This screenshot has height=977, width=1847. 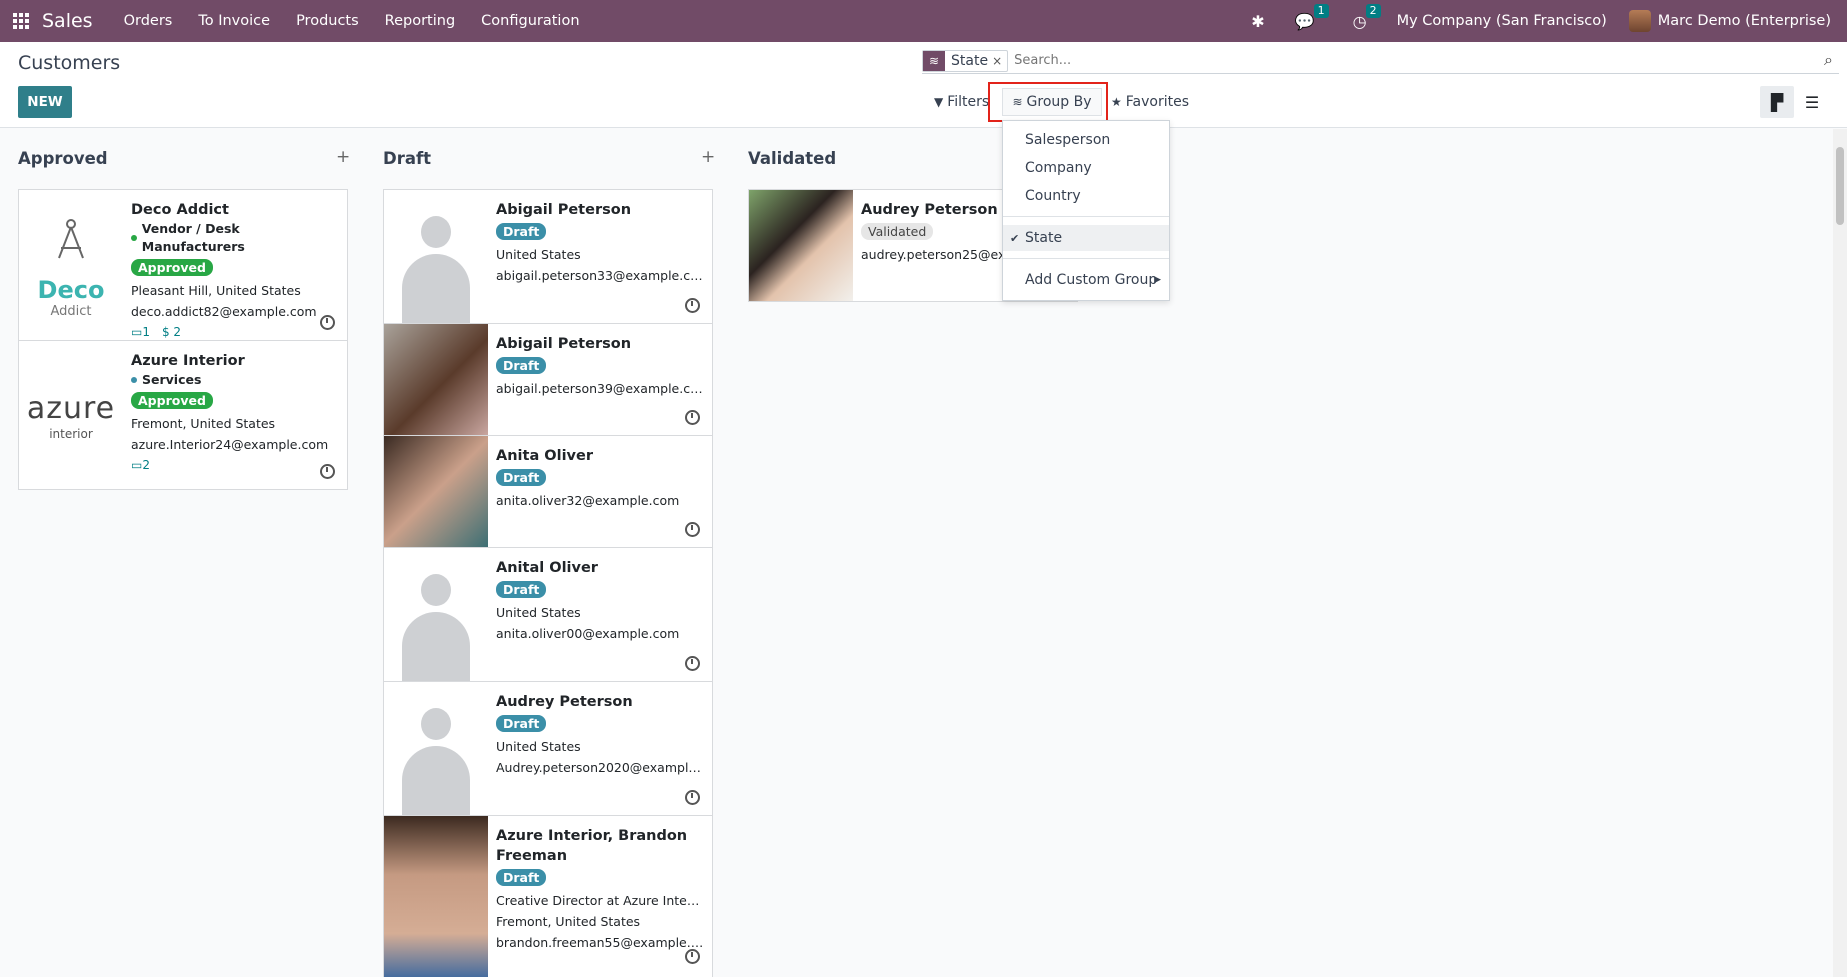 What do you see at coordinates (1828, 60) in the screenshot?
I see `search-icon: ⌕` at bounding box center [1828, 60].